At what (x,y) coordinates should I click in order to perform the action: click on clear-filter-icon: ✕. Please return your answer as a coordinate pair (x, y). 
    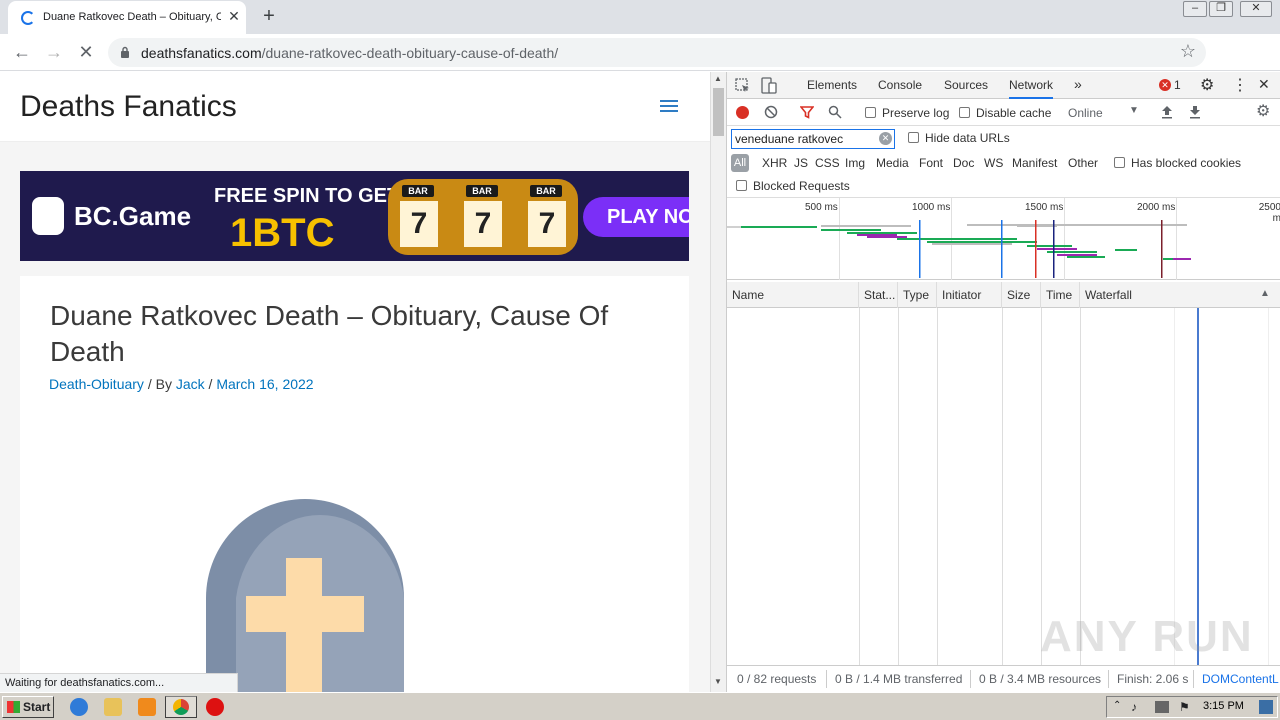
    Looking at the image, I should click on (885, 138).